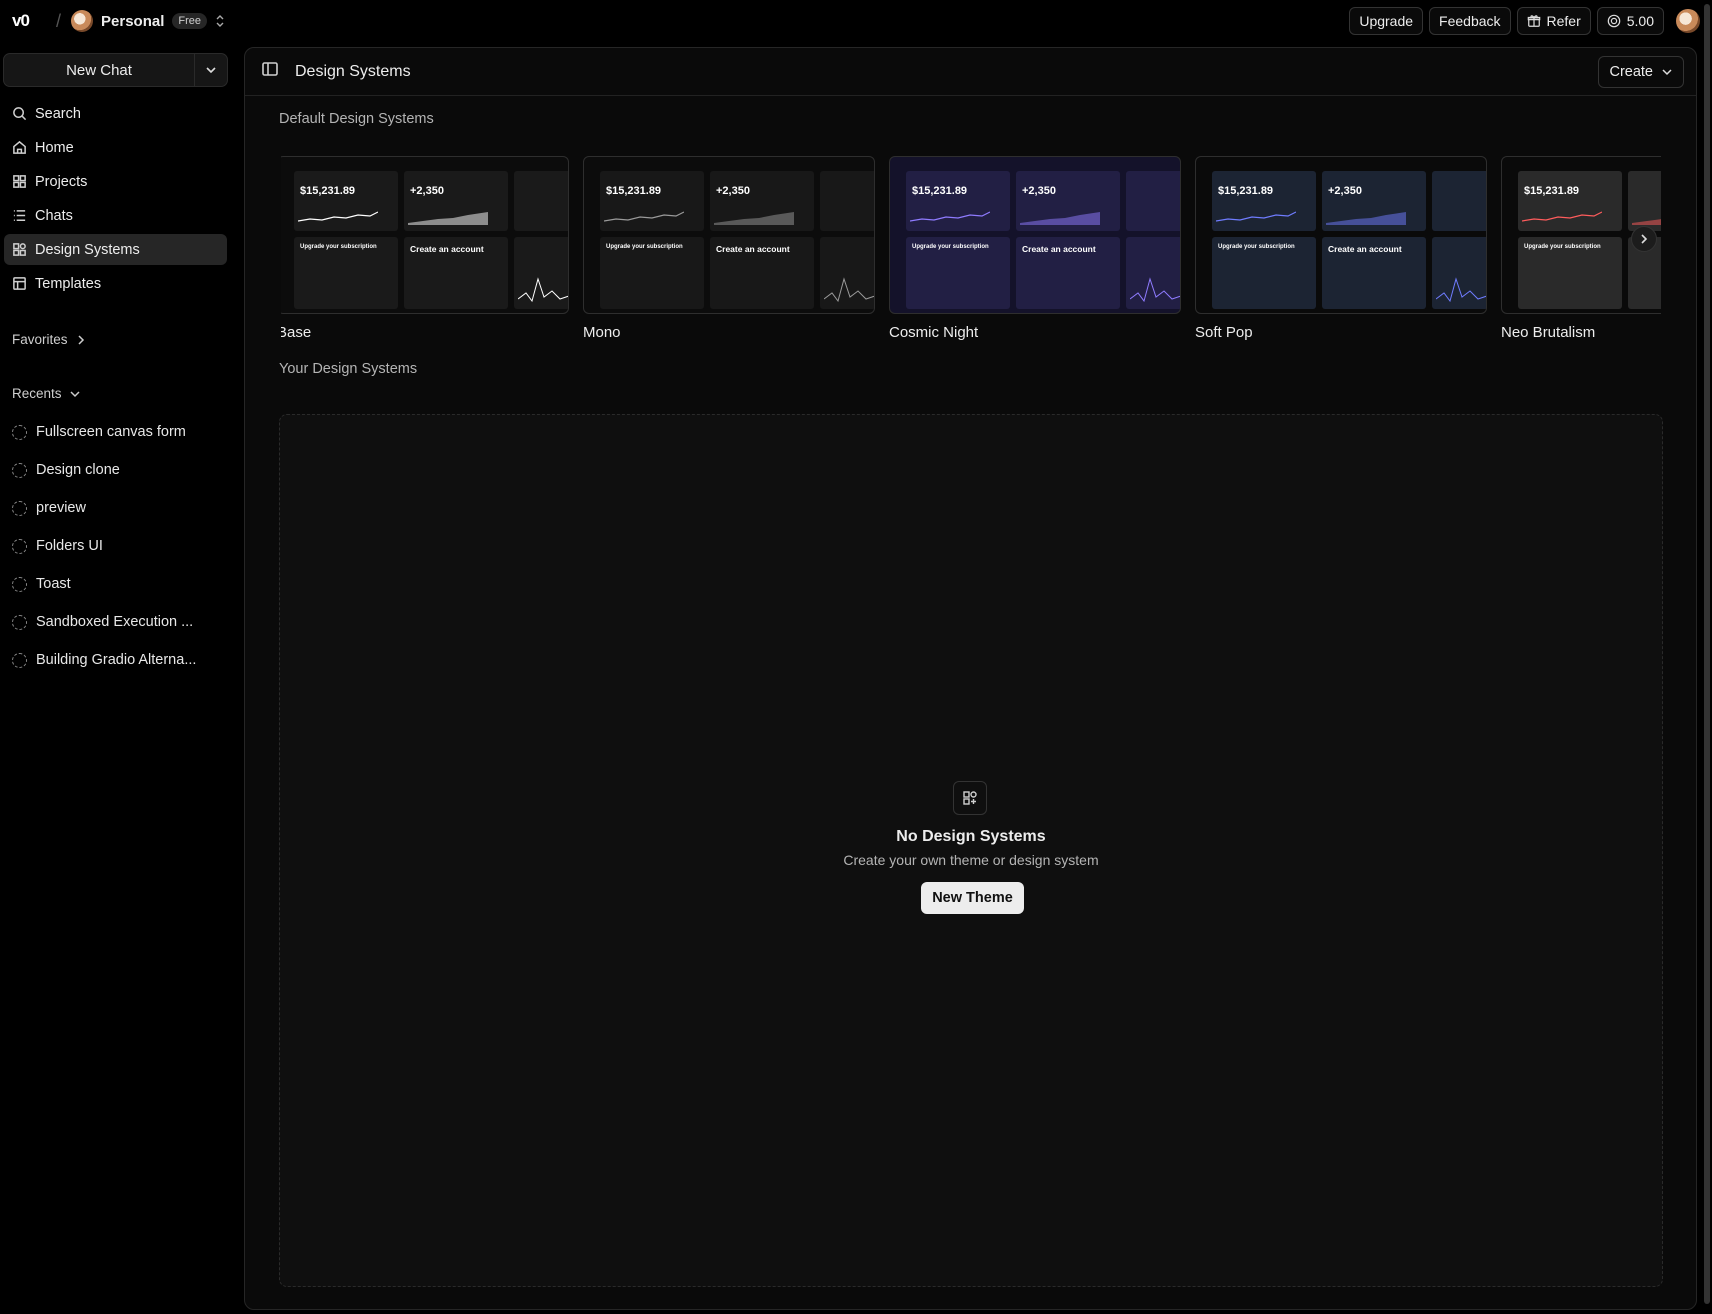  Describe the element at coordinates (111, 432) in the screenshot. I see `recent-chat-label: Fullscreen canvas form` at that location.